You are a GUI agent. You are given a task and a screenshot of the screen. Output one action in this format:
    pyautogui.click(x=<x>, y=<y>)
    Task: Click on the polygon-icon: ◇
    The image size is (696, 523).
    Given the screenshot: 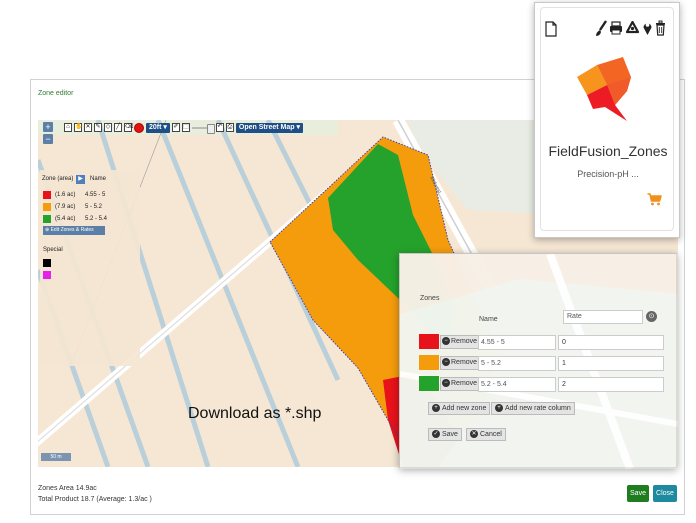 What is the action you would take?
    pyautogui.click(x=108, y=127)
    